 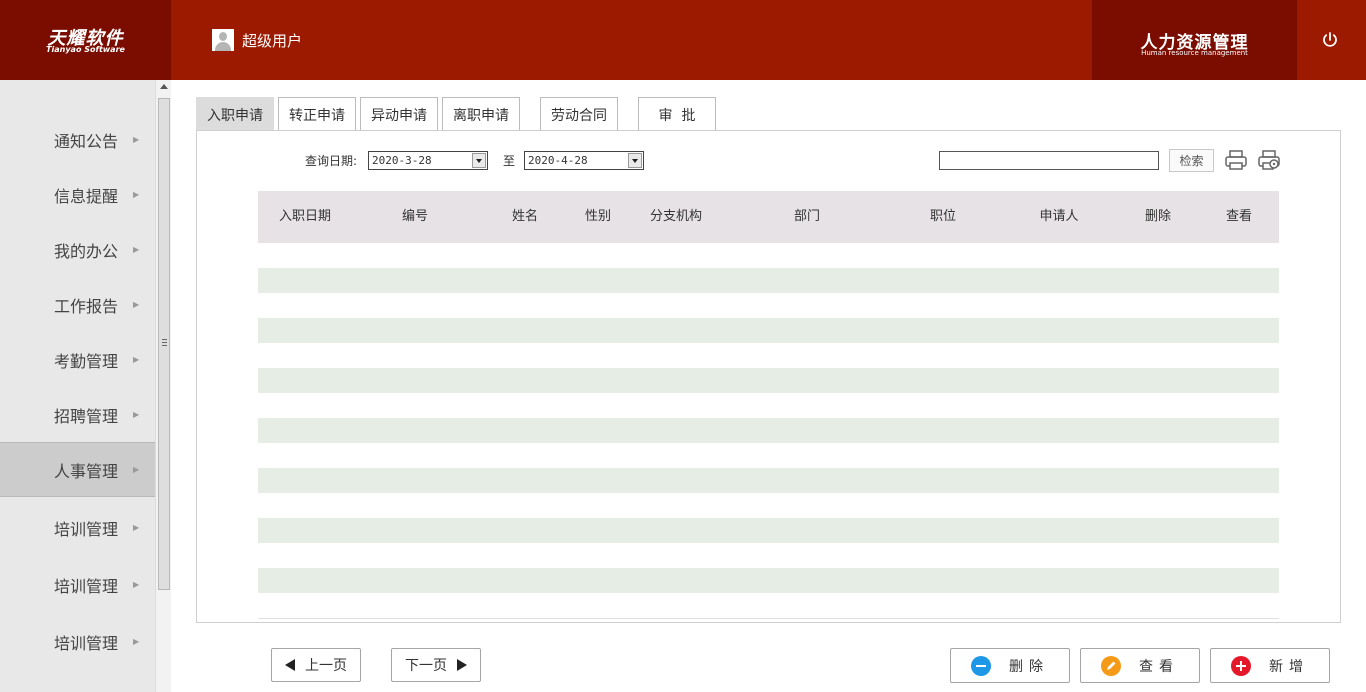 I want to click on to-label: 至, so click(x=509, y=161).